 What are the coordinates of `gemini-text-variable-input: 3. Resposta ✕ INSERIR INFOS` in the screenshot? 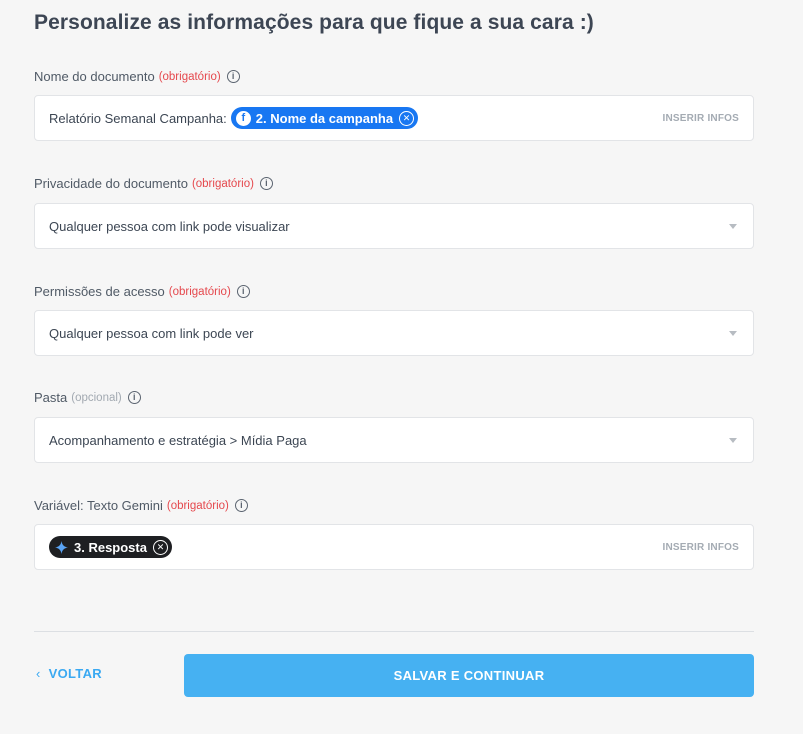 It's located at (394, 547).